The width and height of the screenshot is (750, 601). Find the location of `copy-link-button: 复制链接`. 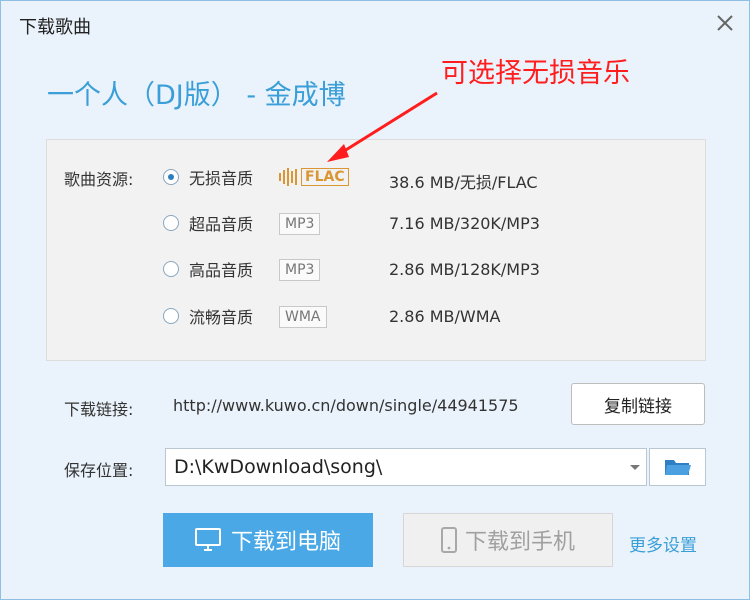

copy-link-button: 复制链接 is located at coordinates (638, 404).